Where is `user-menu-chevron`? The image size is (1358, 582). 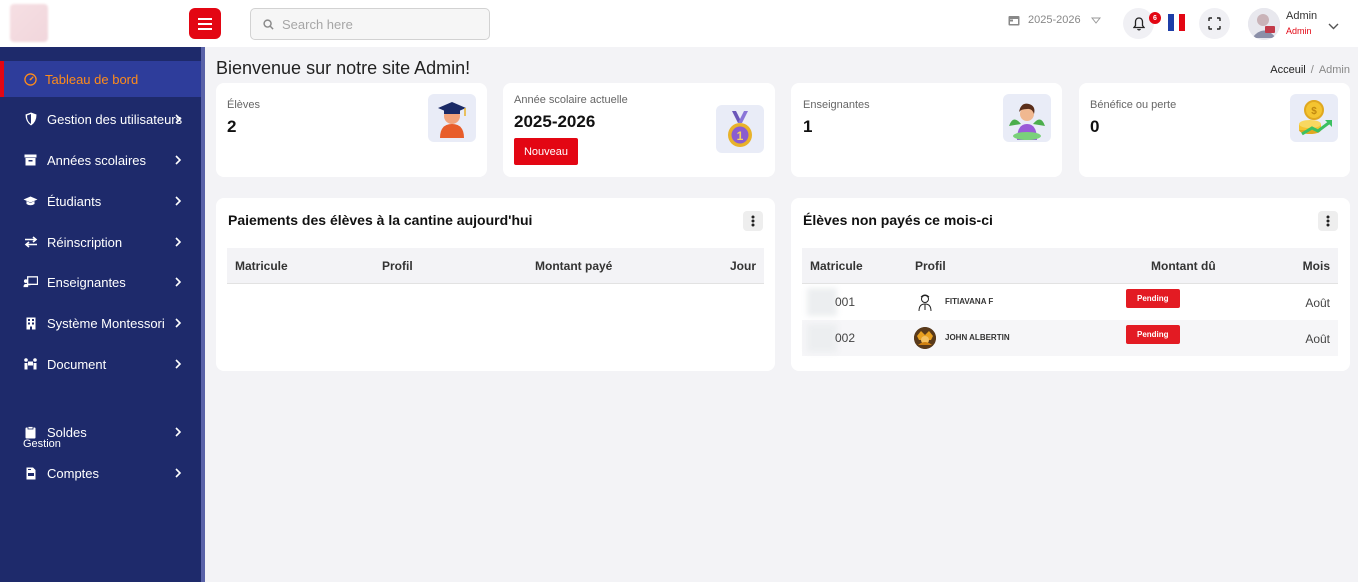 user-menu-chevron is located at coordinates (1333, 26).